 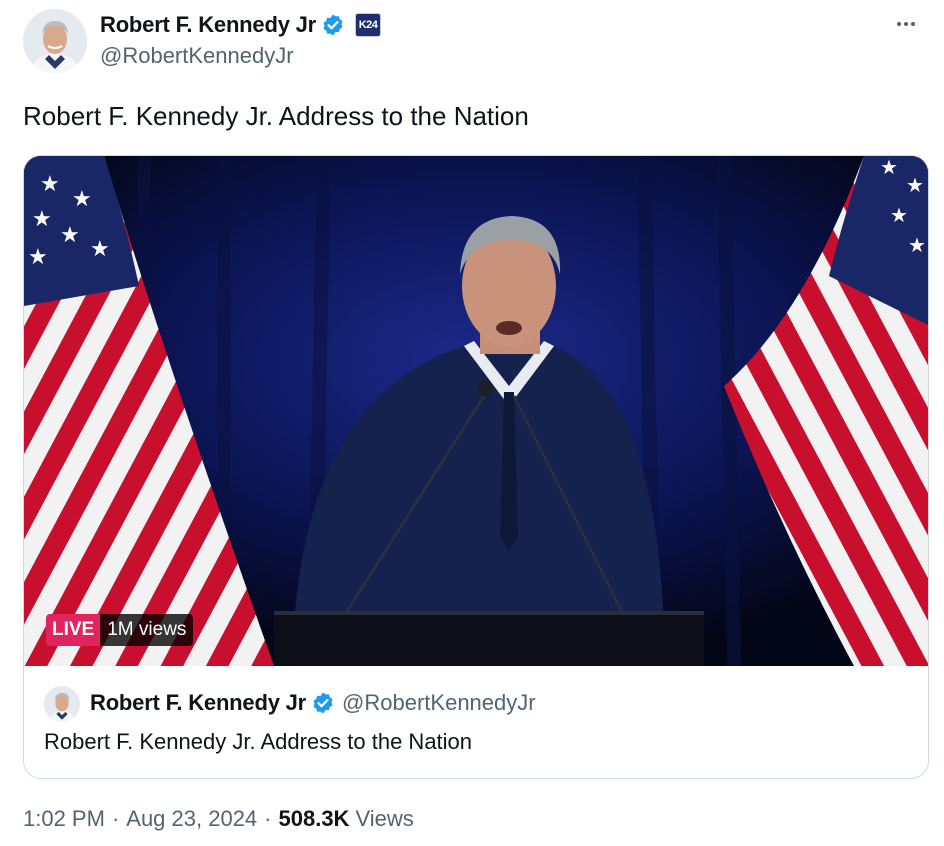 I want to click on author-name-row: Robert F. Kennedy Jr K24, so click(x=241, y=25).